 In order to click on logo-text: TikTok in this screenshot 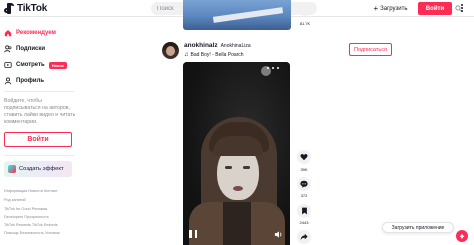, I will do `click(32, 8)`.